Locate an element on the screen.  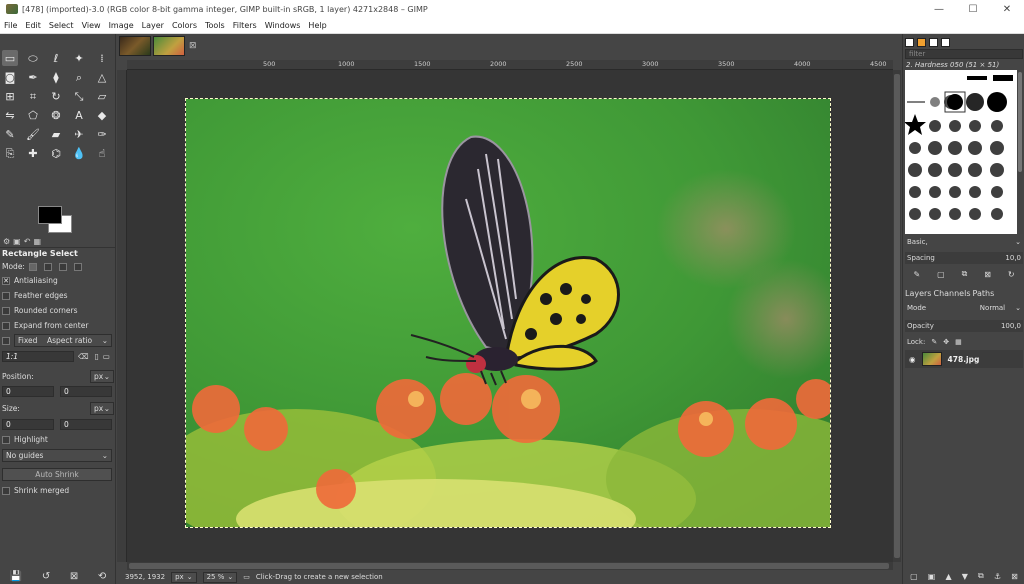
heal-tool-icon: ✚ is located at coordinates (33, 153).